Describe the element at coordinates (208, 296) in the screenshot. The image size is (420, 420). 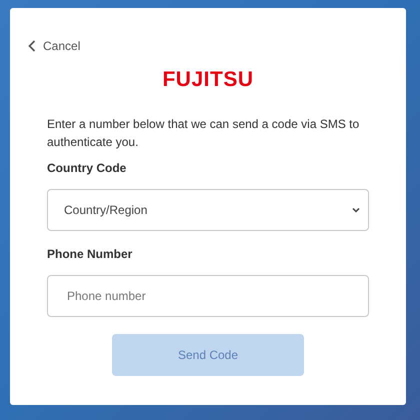
I see `phone-number-field: Phone number` at that location.